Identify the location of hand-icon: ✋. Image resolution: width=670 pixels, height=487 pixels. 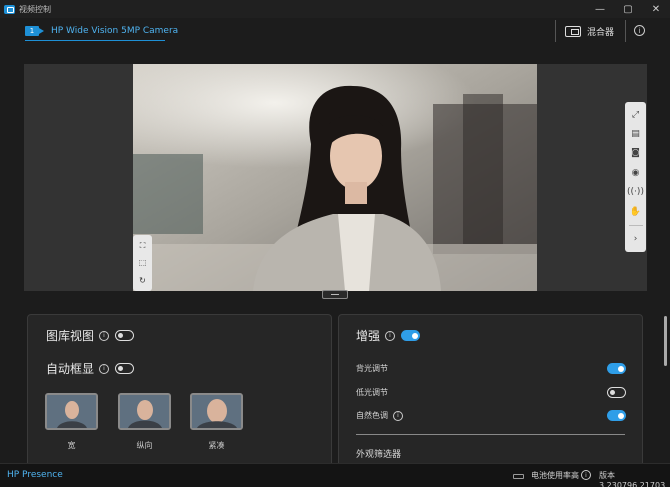
(636, 212).